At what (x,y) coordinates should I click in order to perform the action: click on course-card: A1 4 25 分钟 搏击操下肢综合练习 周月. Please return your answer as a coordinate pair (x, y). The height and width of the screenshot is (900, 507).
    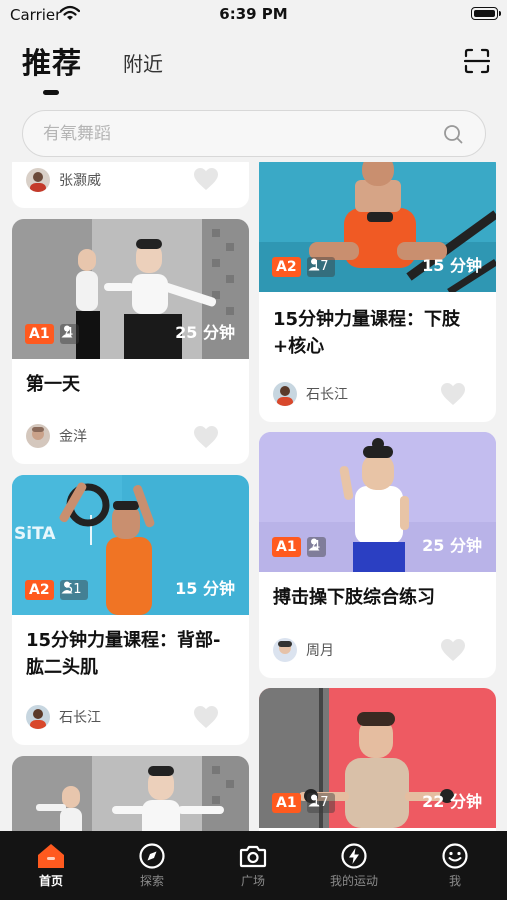
    Looking at the image, I should click on (377, 555).